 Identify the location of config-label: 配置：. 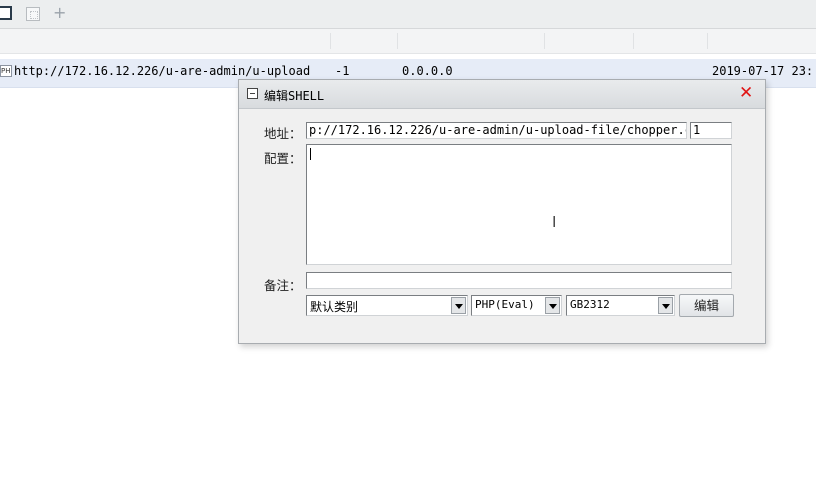
(283, 158).